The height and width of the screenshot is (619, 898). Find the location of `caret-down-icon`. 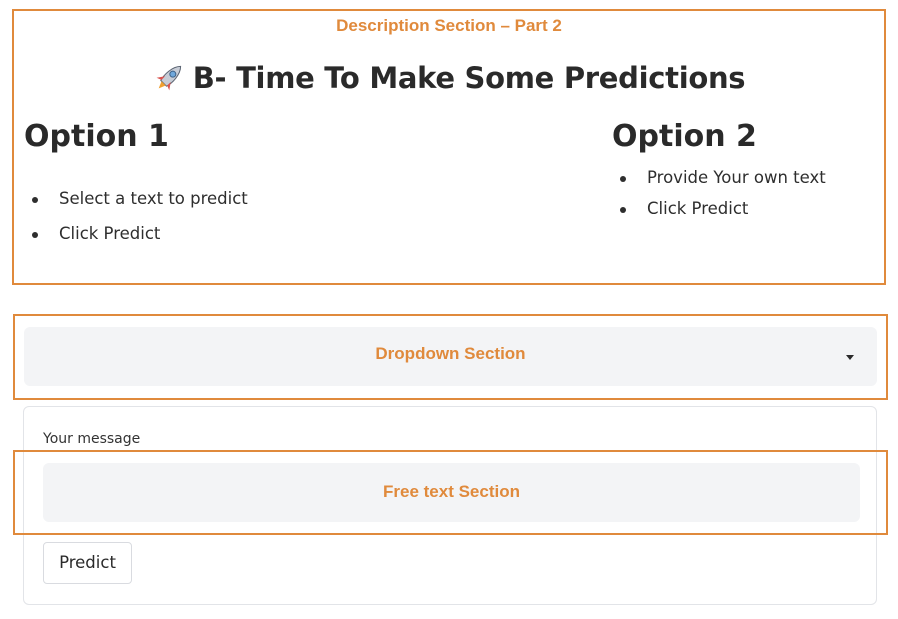

caret-down-icon is located at coordinates (850, 357).